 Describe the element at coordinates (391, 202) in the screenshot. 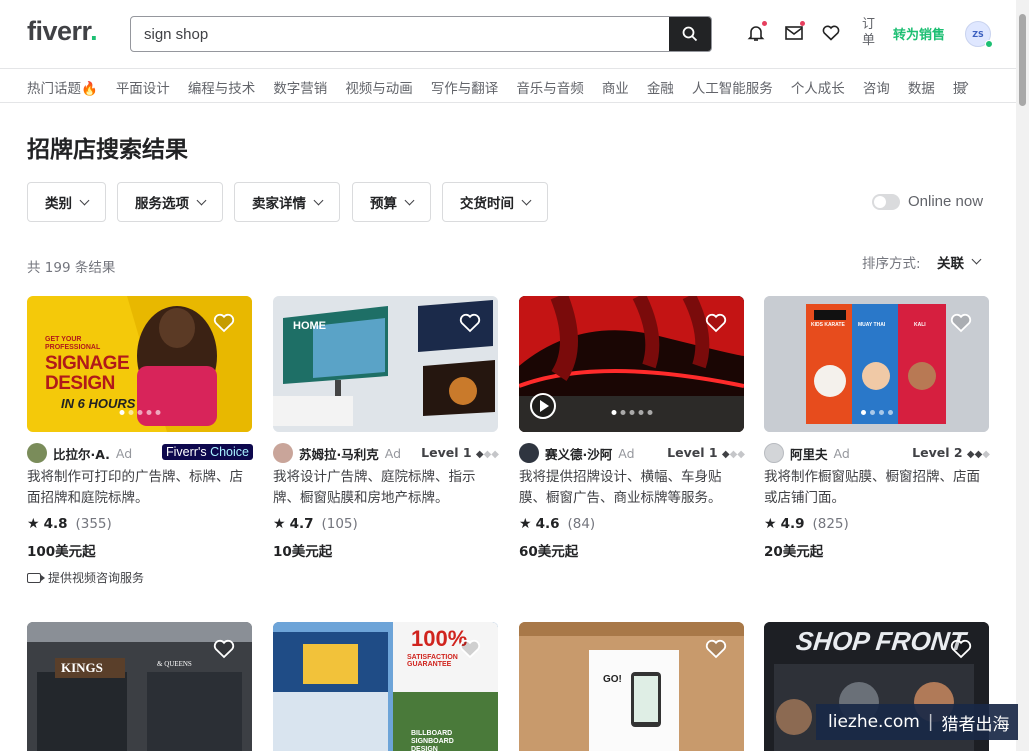

I see `filter-budget: 预算` at that location.